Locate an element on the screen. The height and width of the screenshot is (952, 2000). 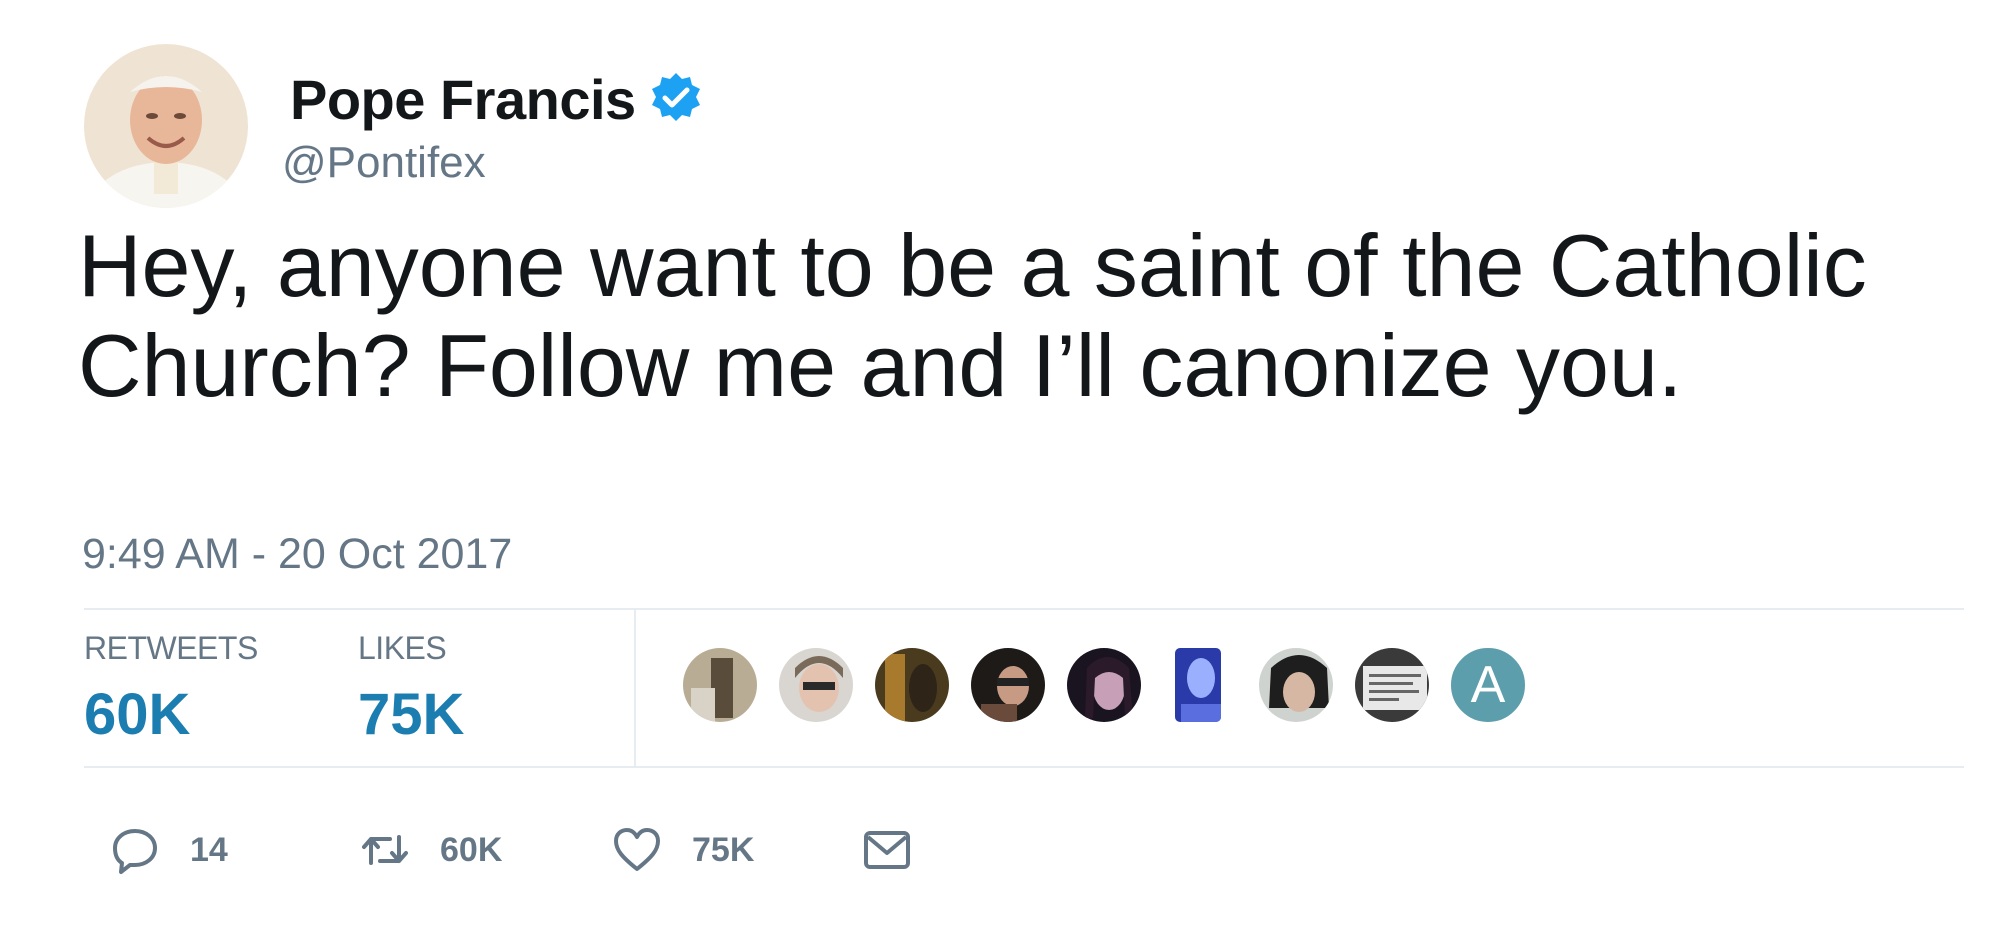
envelope-icon is located at coordinates (887, 850).